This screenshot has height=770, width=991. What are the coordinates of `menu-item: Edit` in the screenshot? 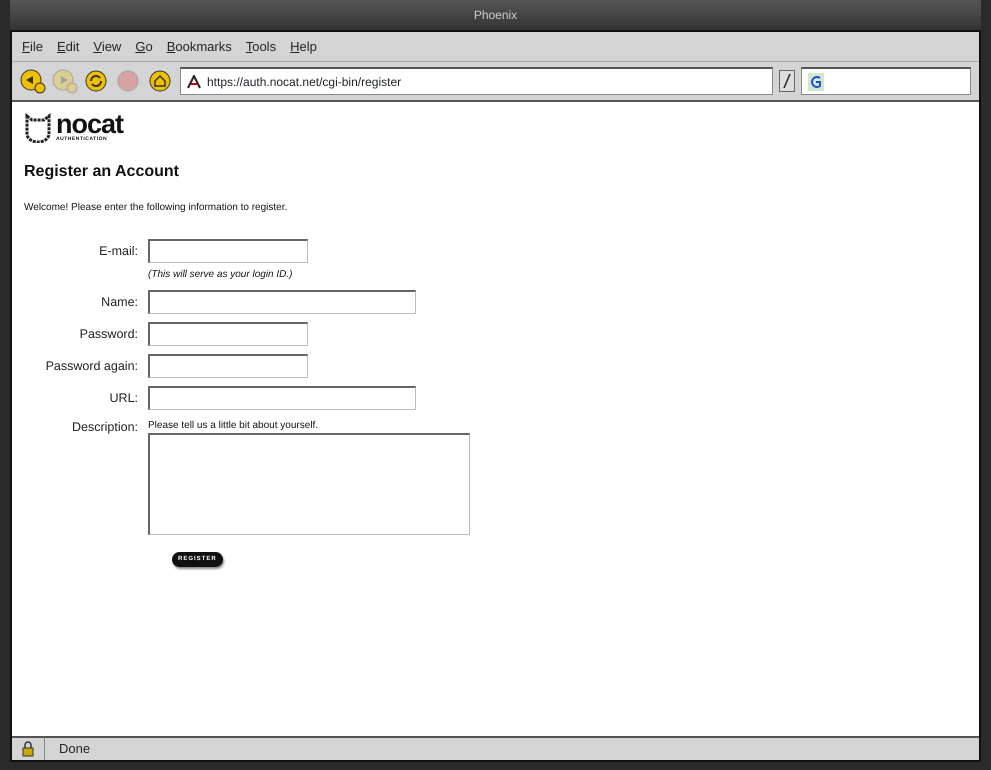 It's located at (68, 46).